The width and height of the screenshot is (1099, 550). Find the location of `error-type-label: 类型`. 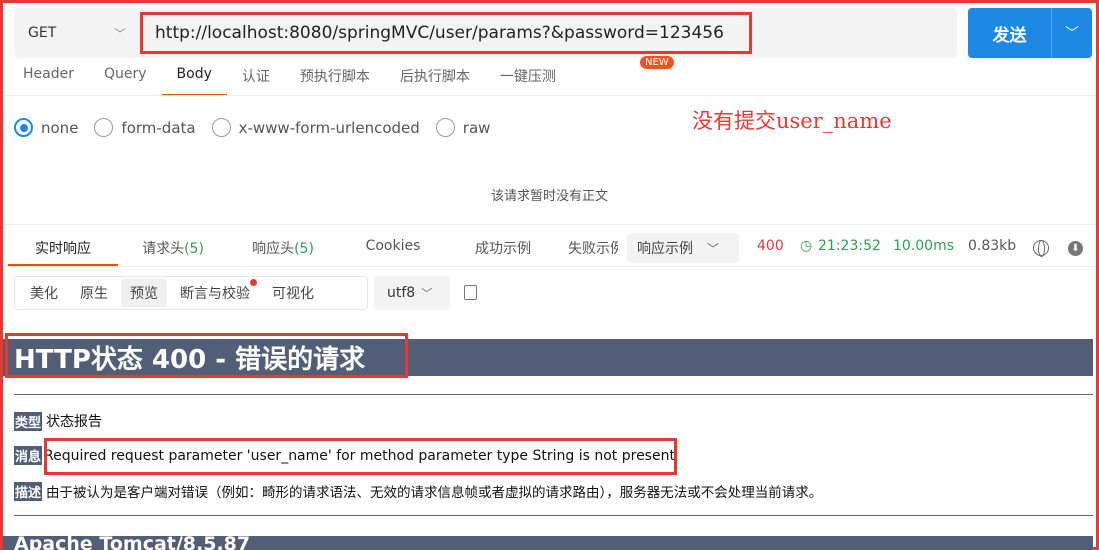

error-type-label: 类型 is located at coordinates (28, 421).